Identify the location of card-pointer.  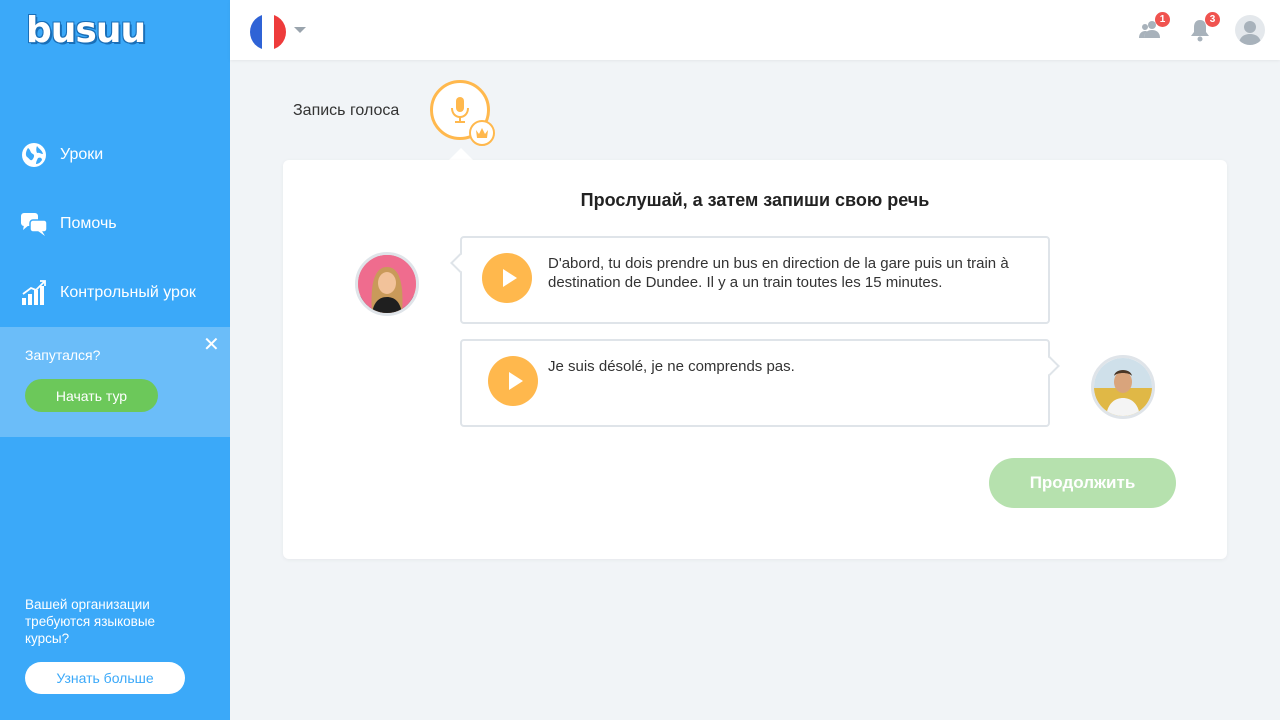
(461, 154).